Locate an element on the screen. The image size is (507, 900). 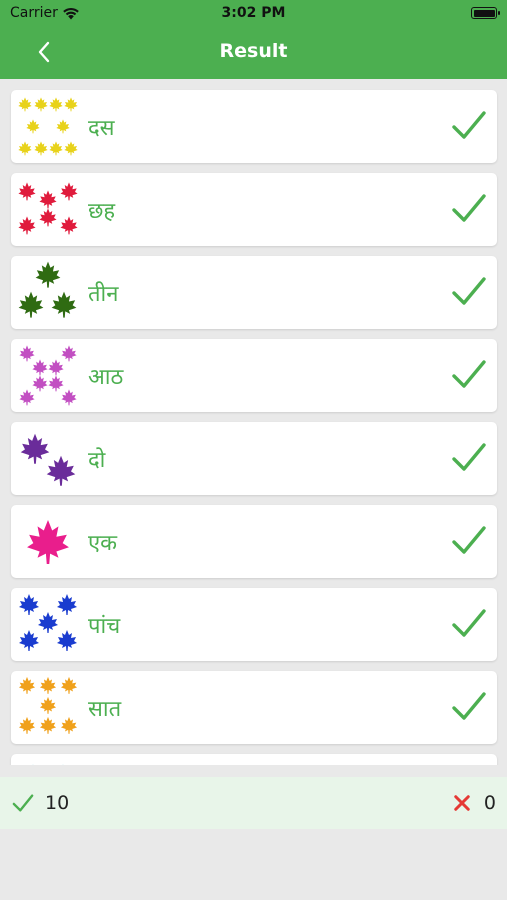
correct-count: 10 is located at coordinates (57, 803).